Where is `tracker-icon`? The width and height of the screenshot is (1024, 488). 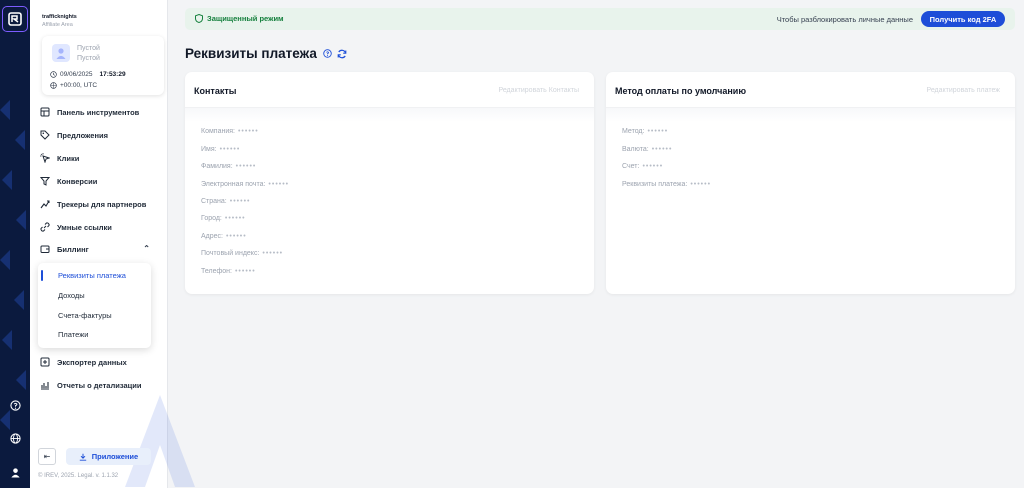
tracker-icon is located at coordinates (45, 204).